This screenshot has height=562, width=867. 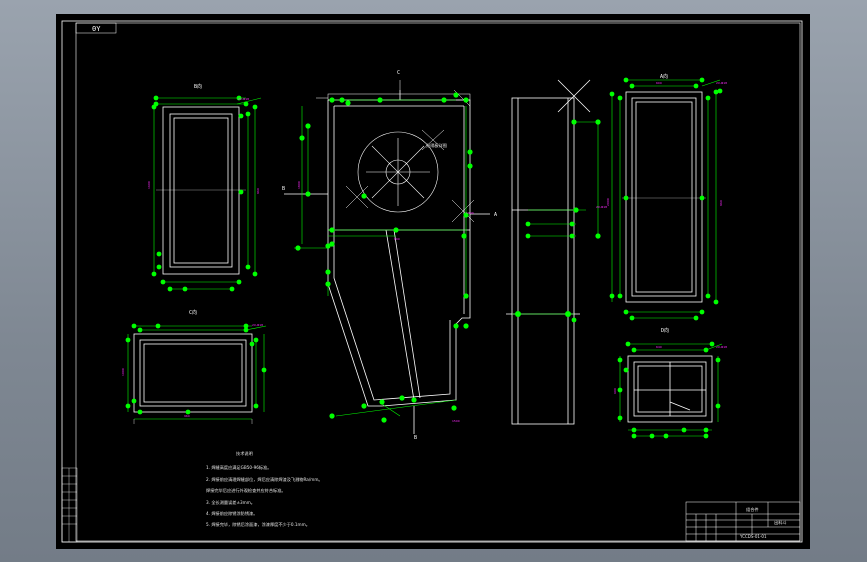 I want to click on notes-title: 技术说明, so click(x=244, y=453).